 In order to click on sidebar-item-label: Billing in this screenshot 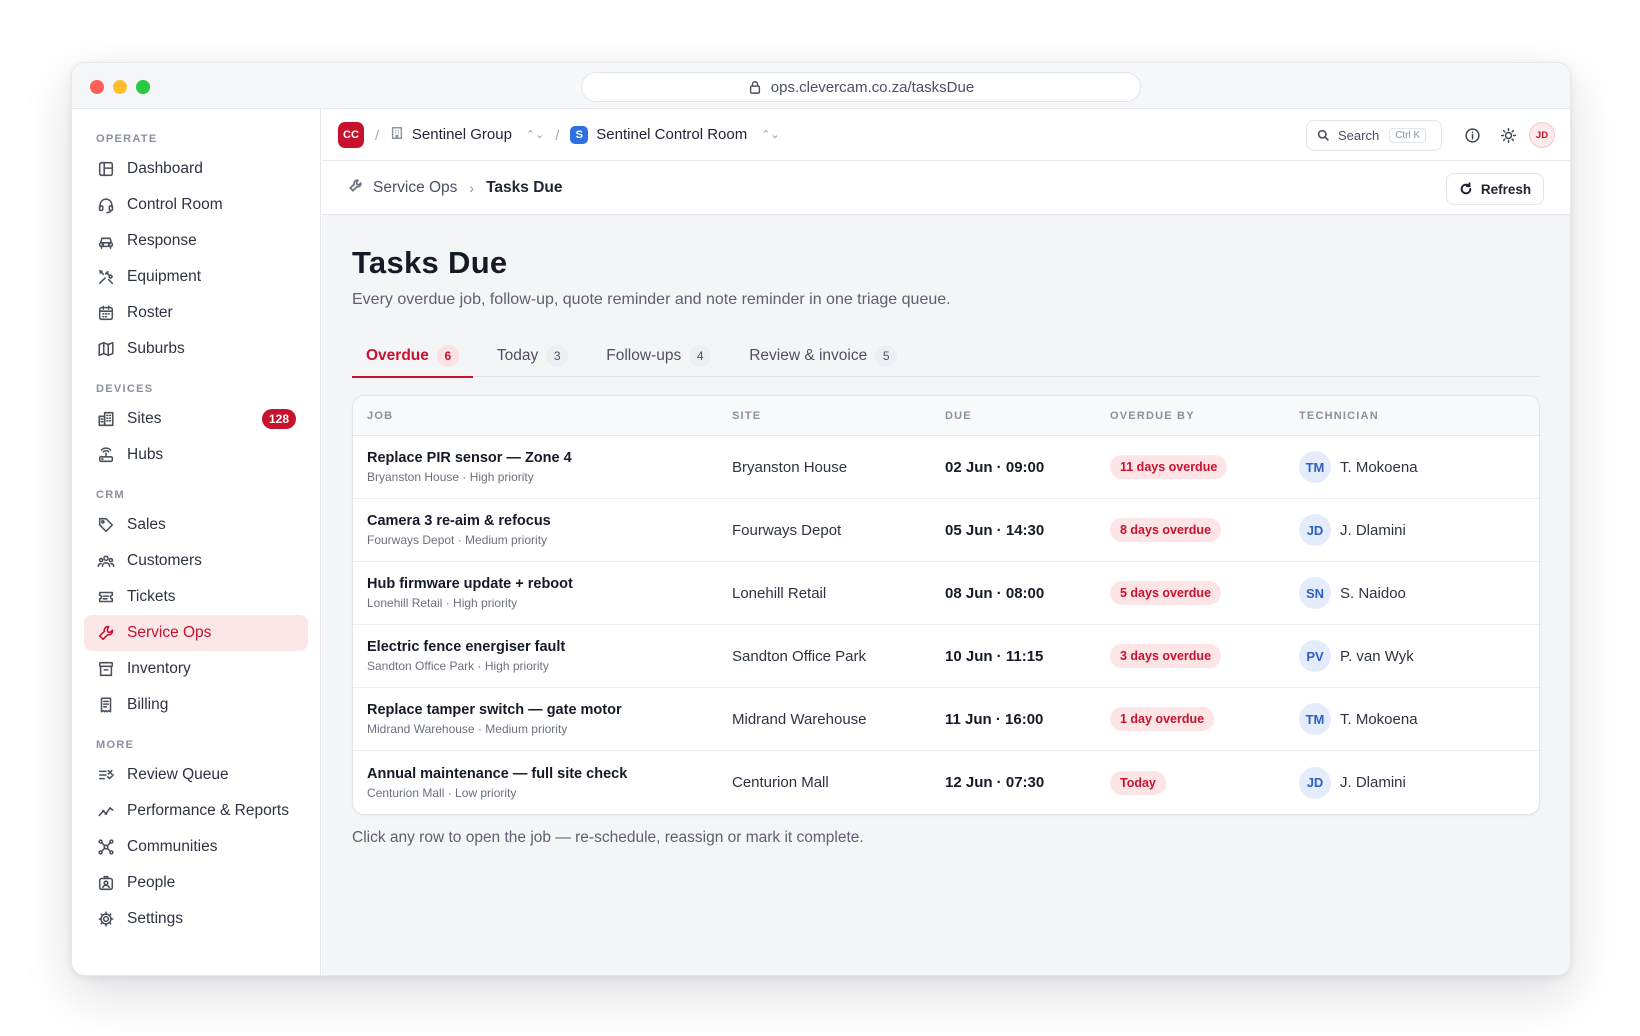, I will do `click(148, 704)`.